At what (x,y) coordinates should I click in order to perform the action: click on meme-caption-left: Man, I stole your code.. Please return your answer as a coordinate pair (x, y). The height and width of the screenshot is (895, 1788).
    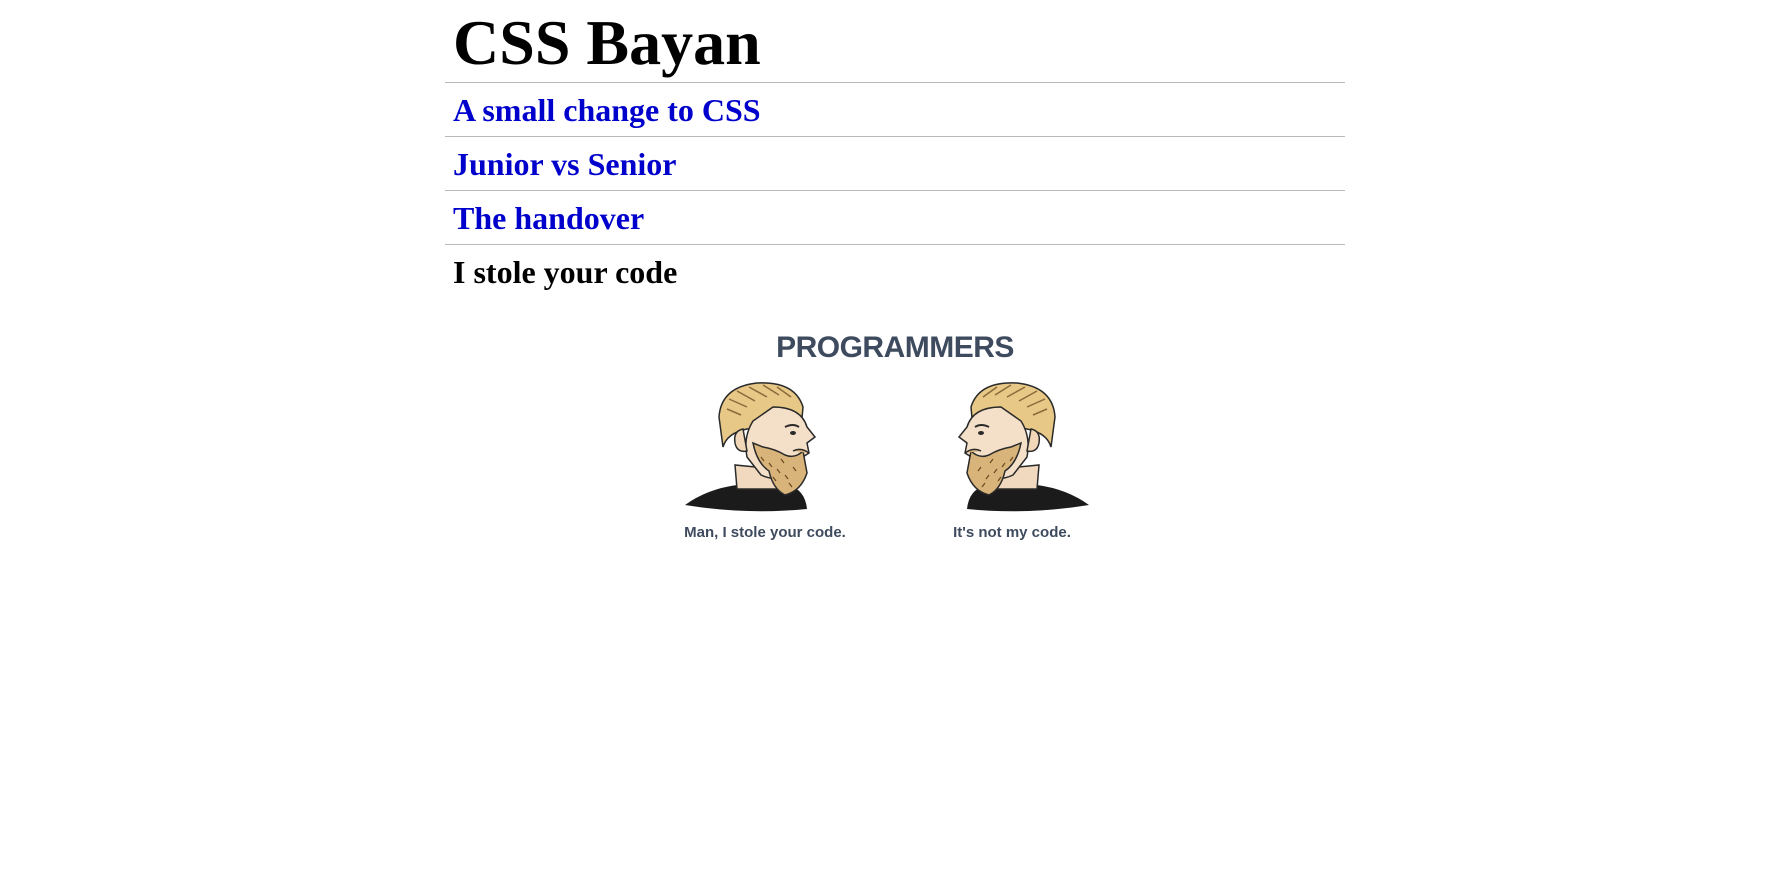
    Looking at the image, I should click on (765, 532).